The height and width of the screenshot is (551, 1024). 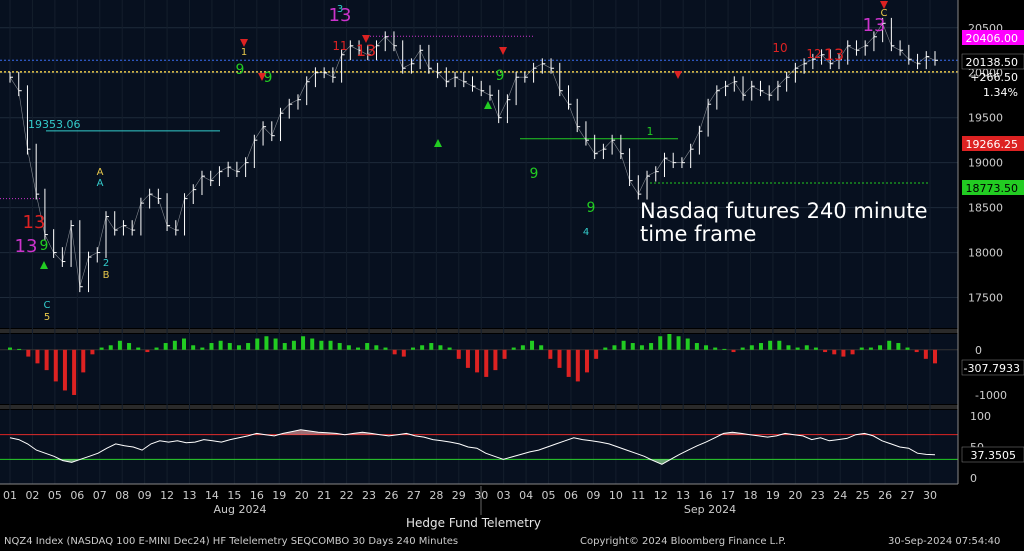 What do you see at coordinates (347, 495) in the screenshot?
I see `x-tick-label: 22` at bounding box center [347, 495].